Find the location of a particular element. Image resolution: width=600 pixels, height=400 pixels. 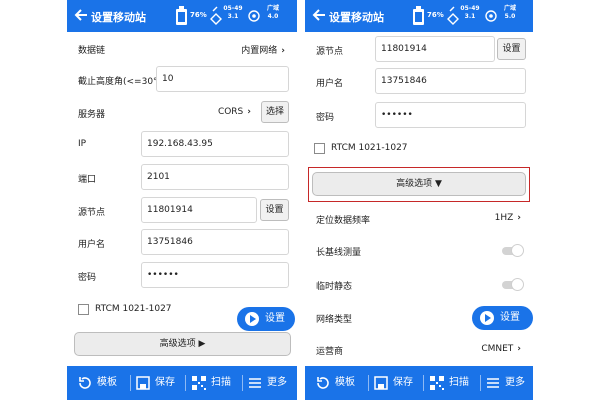

long-baseline-label: 长基线测量 is located at coordinates (339, 253).